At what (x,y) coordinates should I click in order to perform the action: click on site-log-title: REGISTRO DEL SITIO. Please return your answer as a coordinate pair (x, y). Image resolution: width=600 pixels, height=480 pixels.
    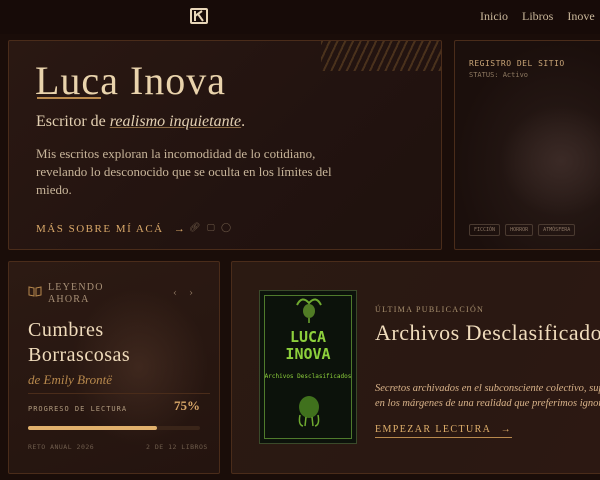
    Looking at the image, I should click on (517, 63).